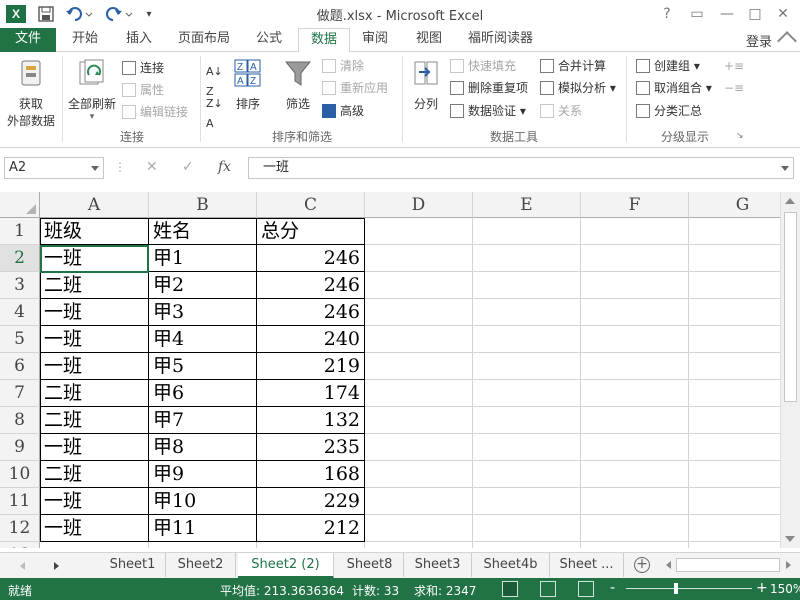  I want to click on table-cell: 甲11, so click(203, 528).